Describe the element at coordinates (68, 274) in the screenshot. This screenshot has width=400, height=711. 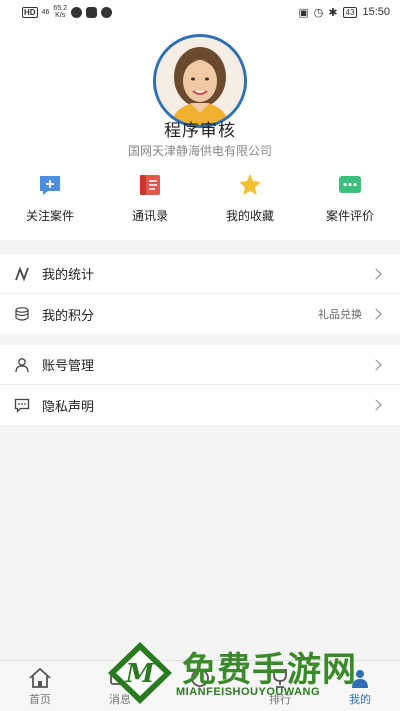
I see `menu-item-statistics-label: 我的统计` at that location.